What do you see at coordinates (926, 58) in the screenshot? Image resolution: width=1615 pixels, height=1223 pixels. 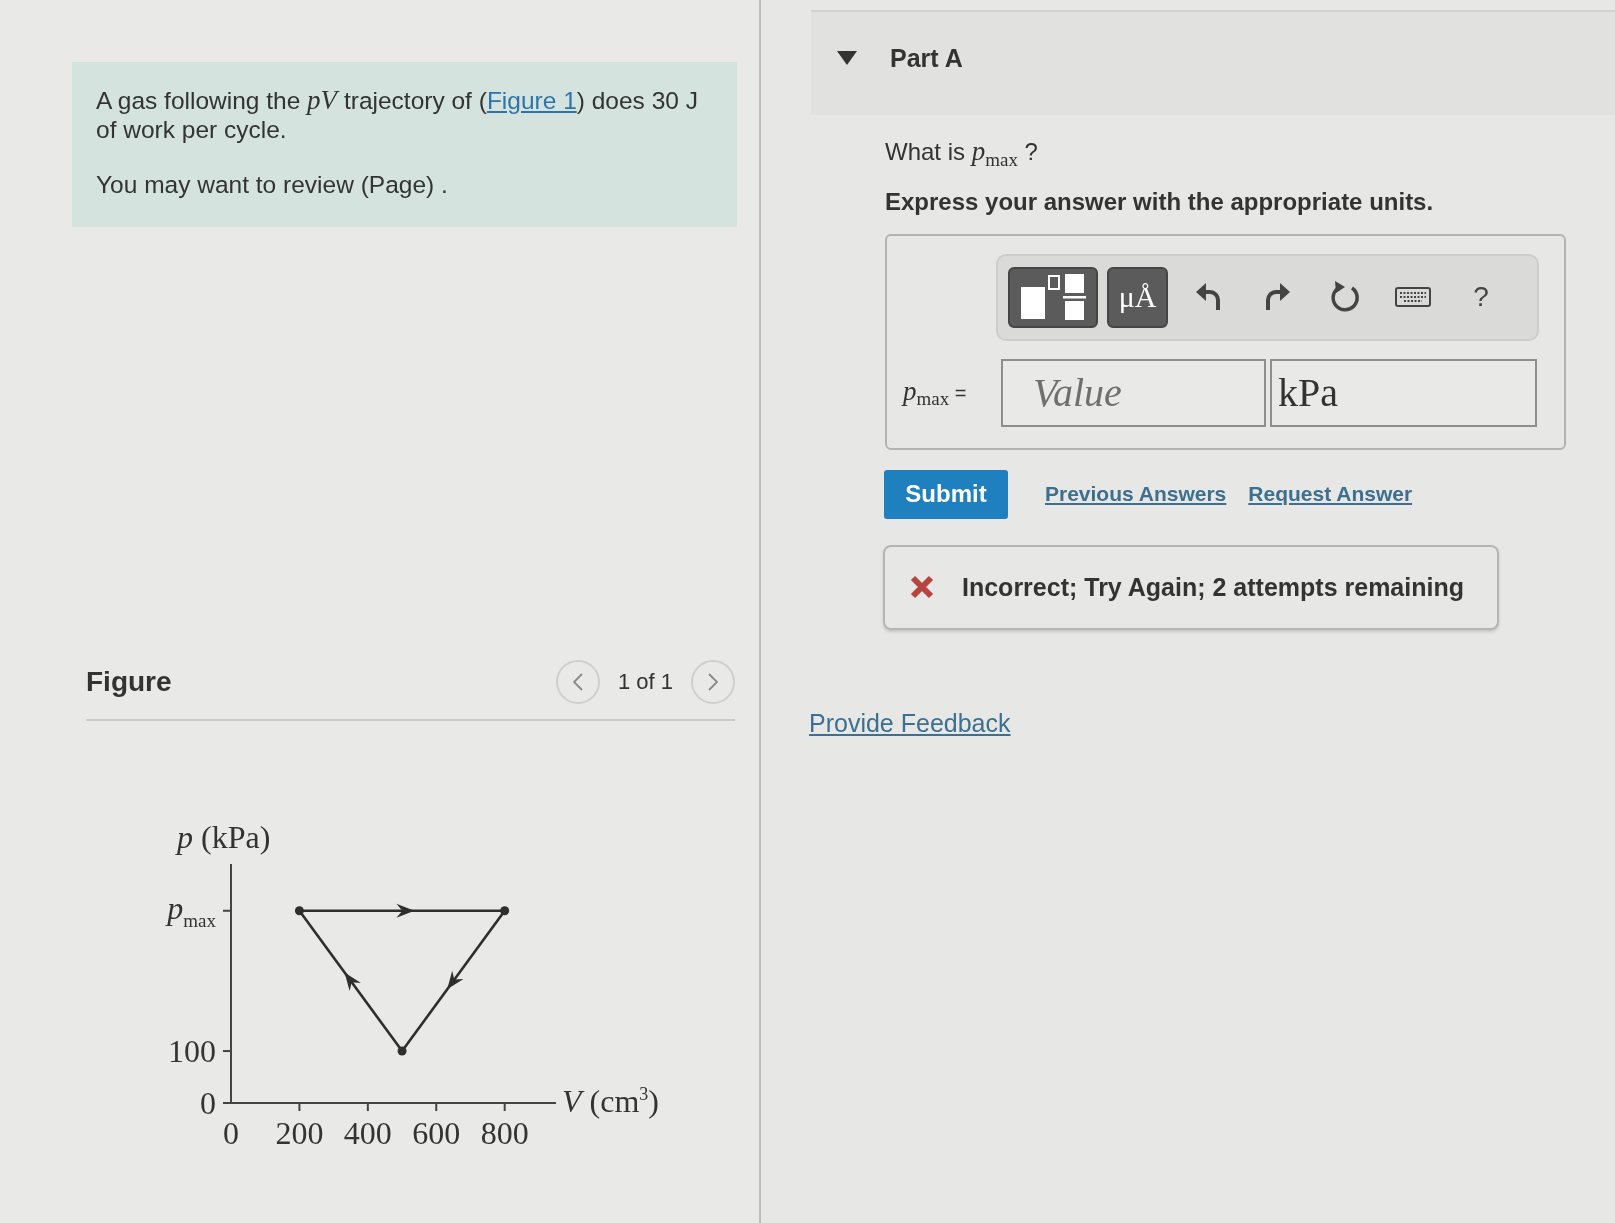 I see `part-title: Part A` at bounding box center [926, 58].